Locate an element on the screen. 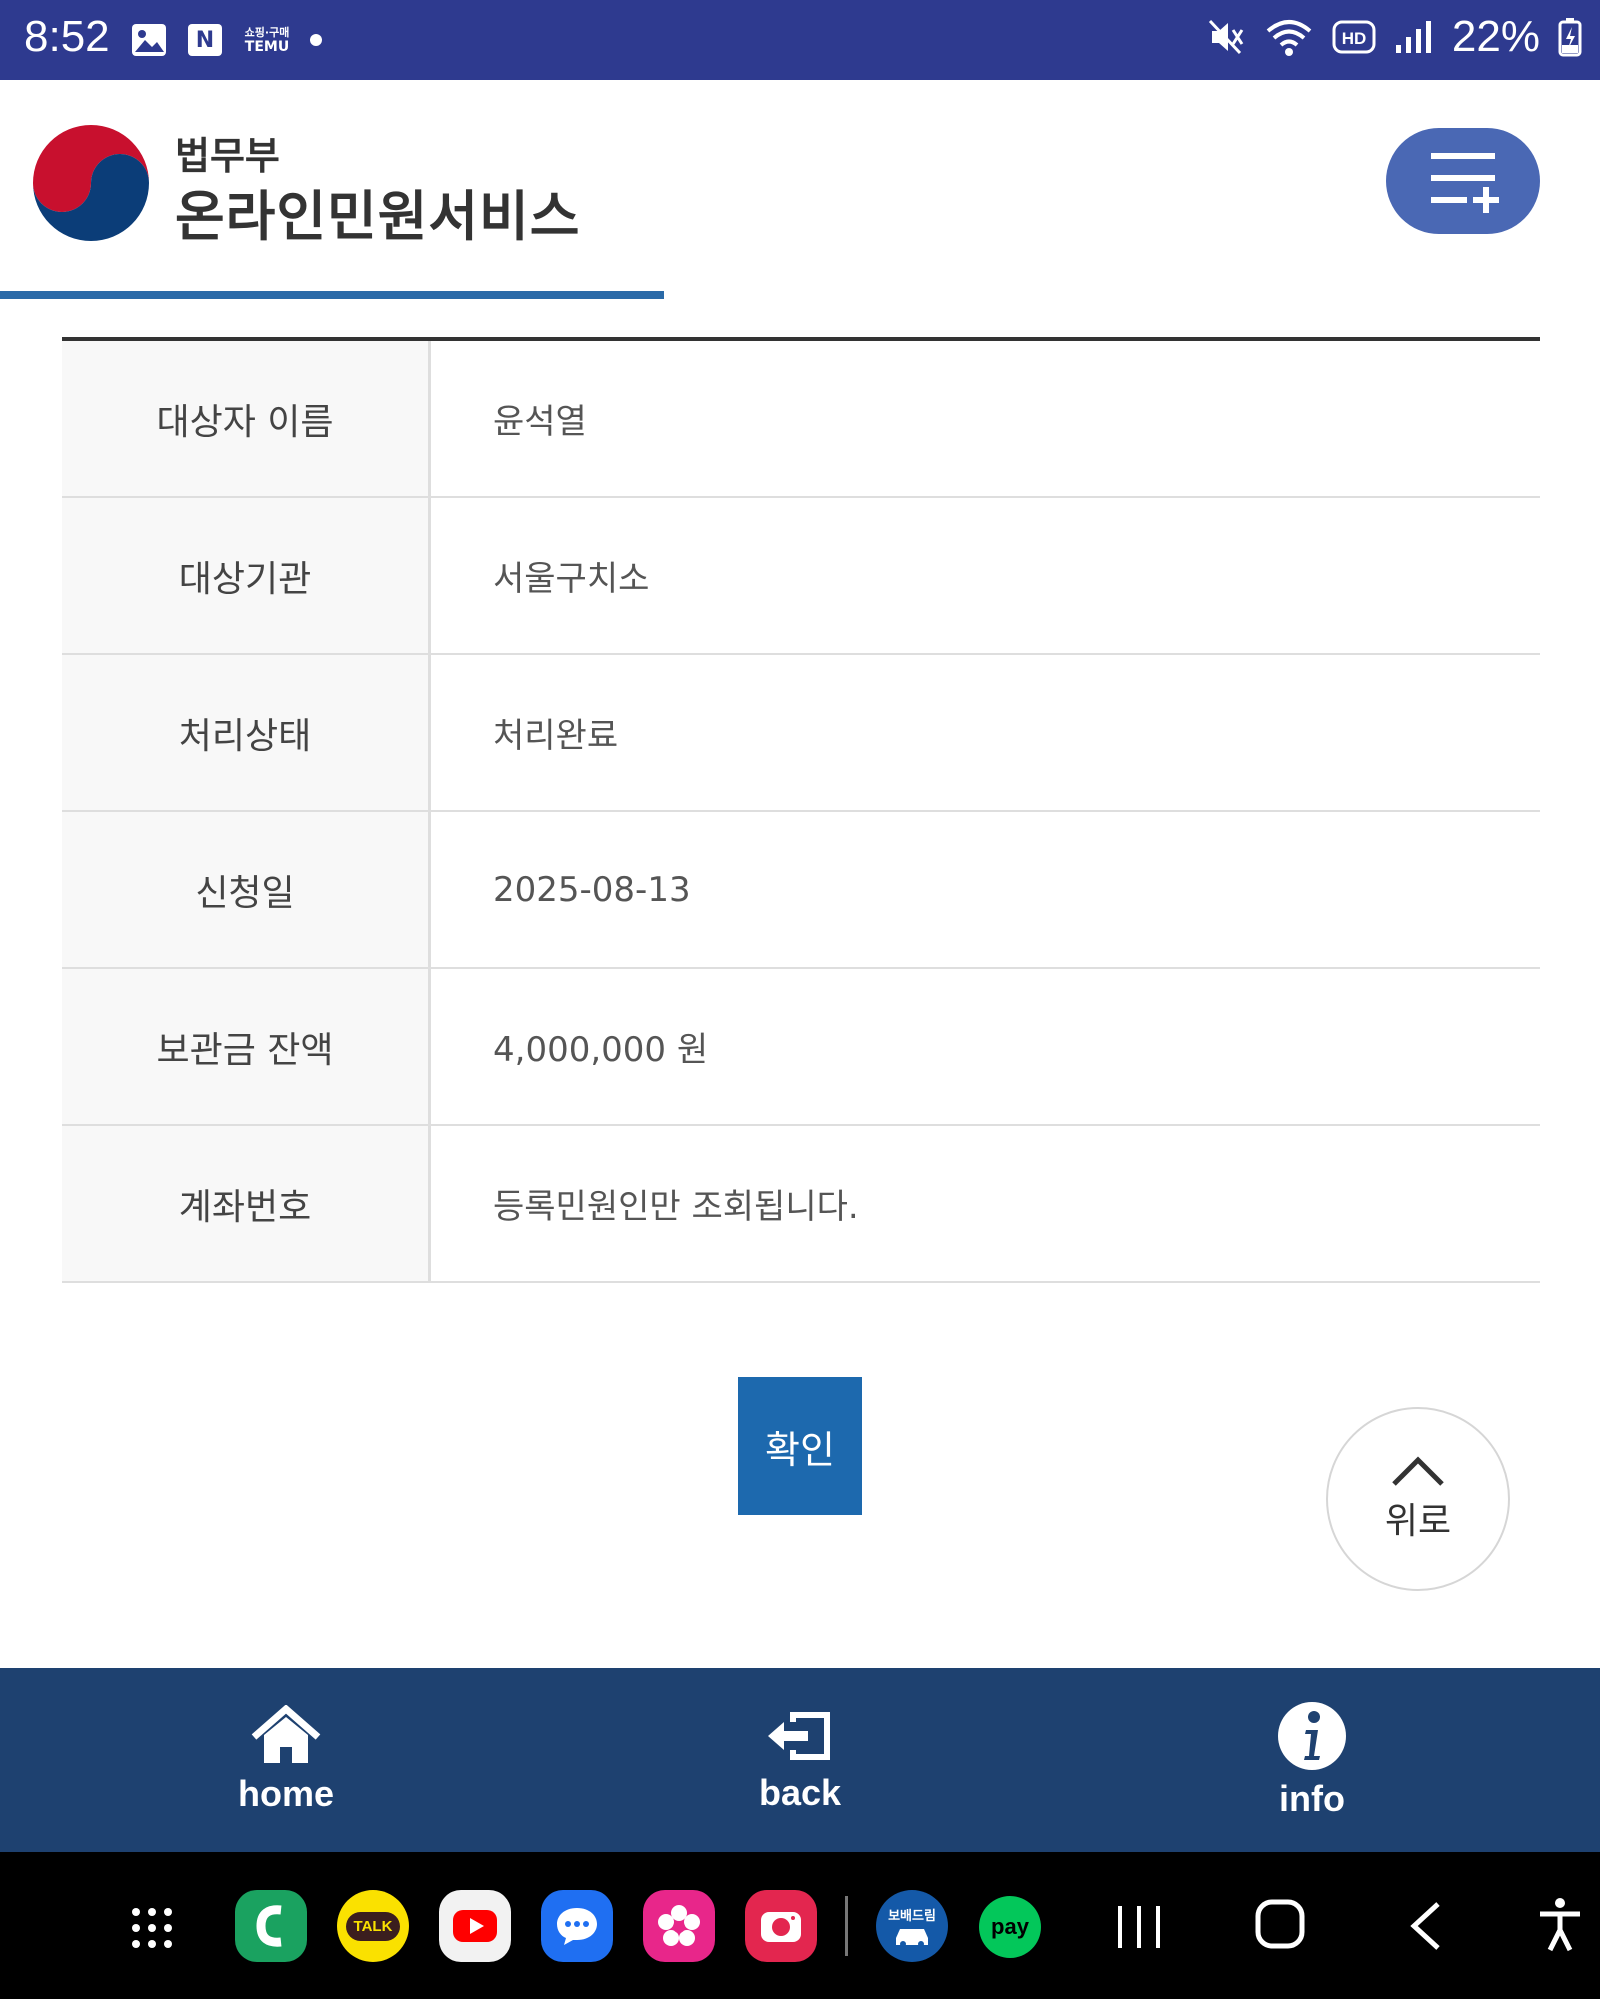 The width and height of the screenshot is (1600, 1999). wifi-icon is located at coordinates (1289, 38).